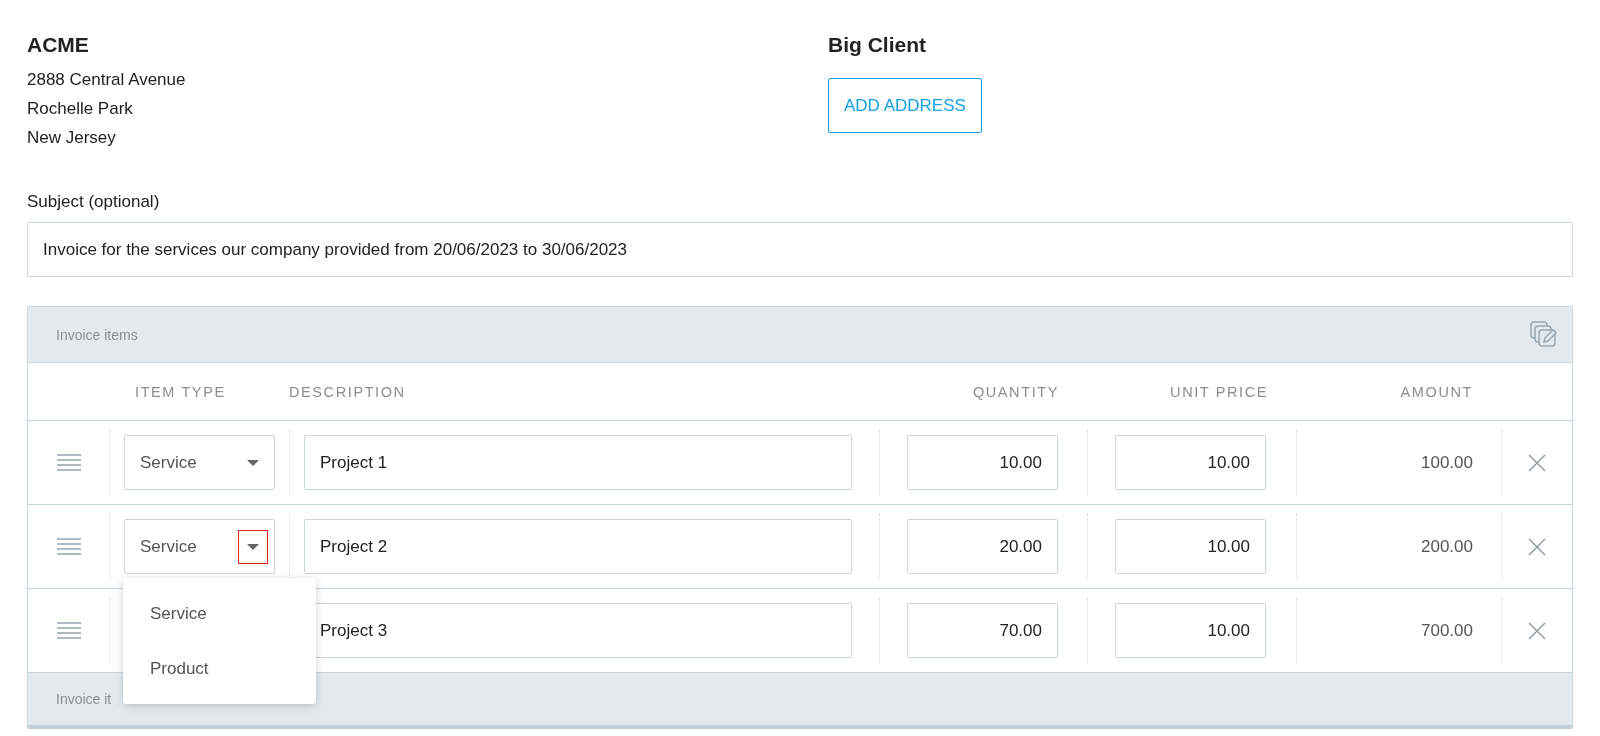 This screenshot has height=736, width=1600. What do you see at coordinates (982, 462) in the screenshot?
I see `quantity-field: 10.00` at bounding box center [982, 462].